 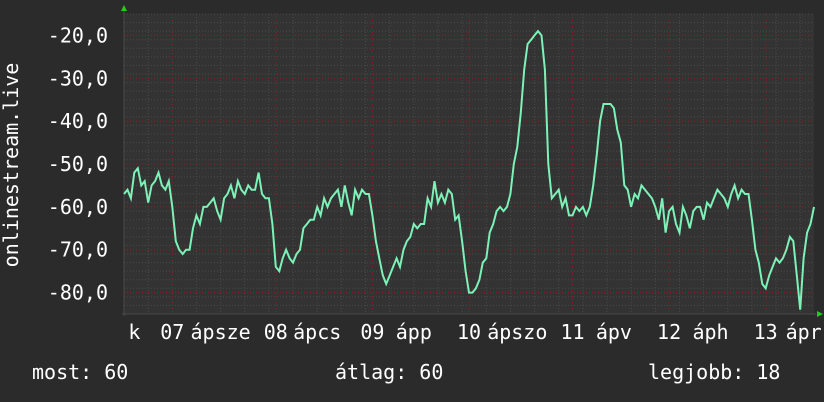 I want to click on x-tick-label: k, so click(x=134, y=332).